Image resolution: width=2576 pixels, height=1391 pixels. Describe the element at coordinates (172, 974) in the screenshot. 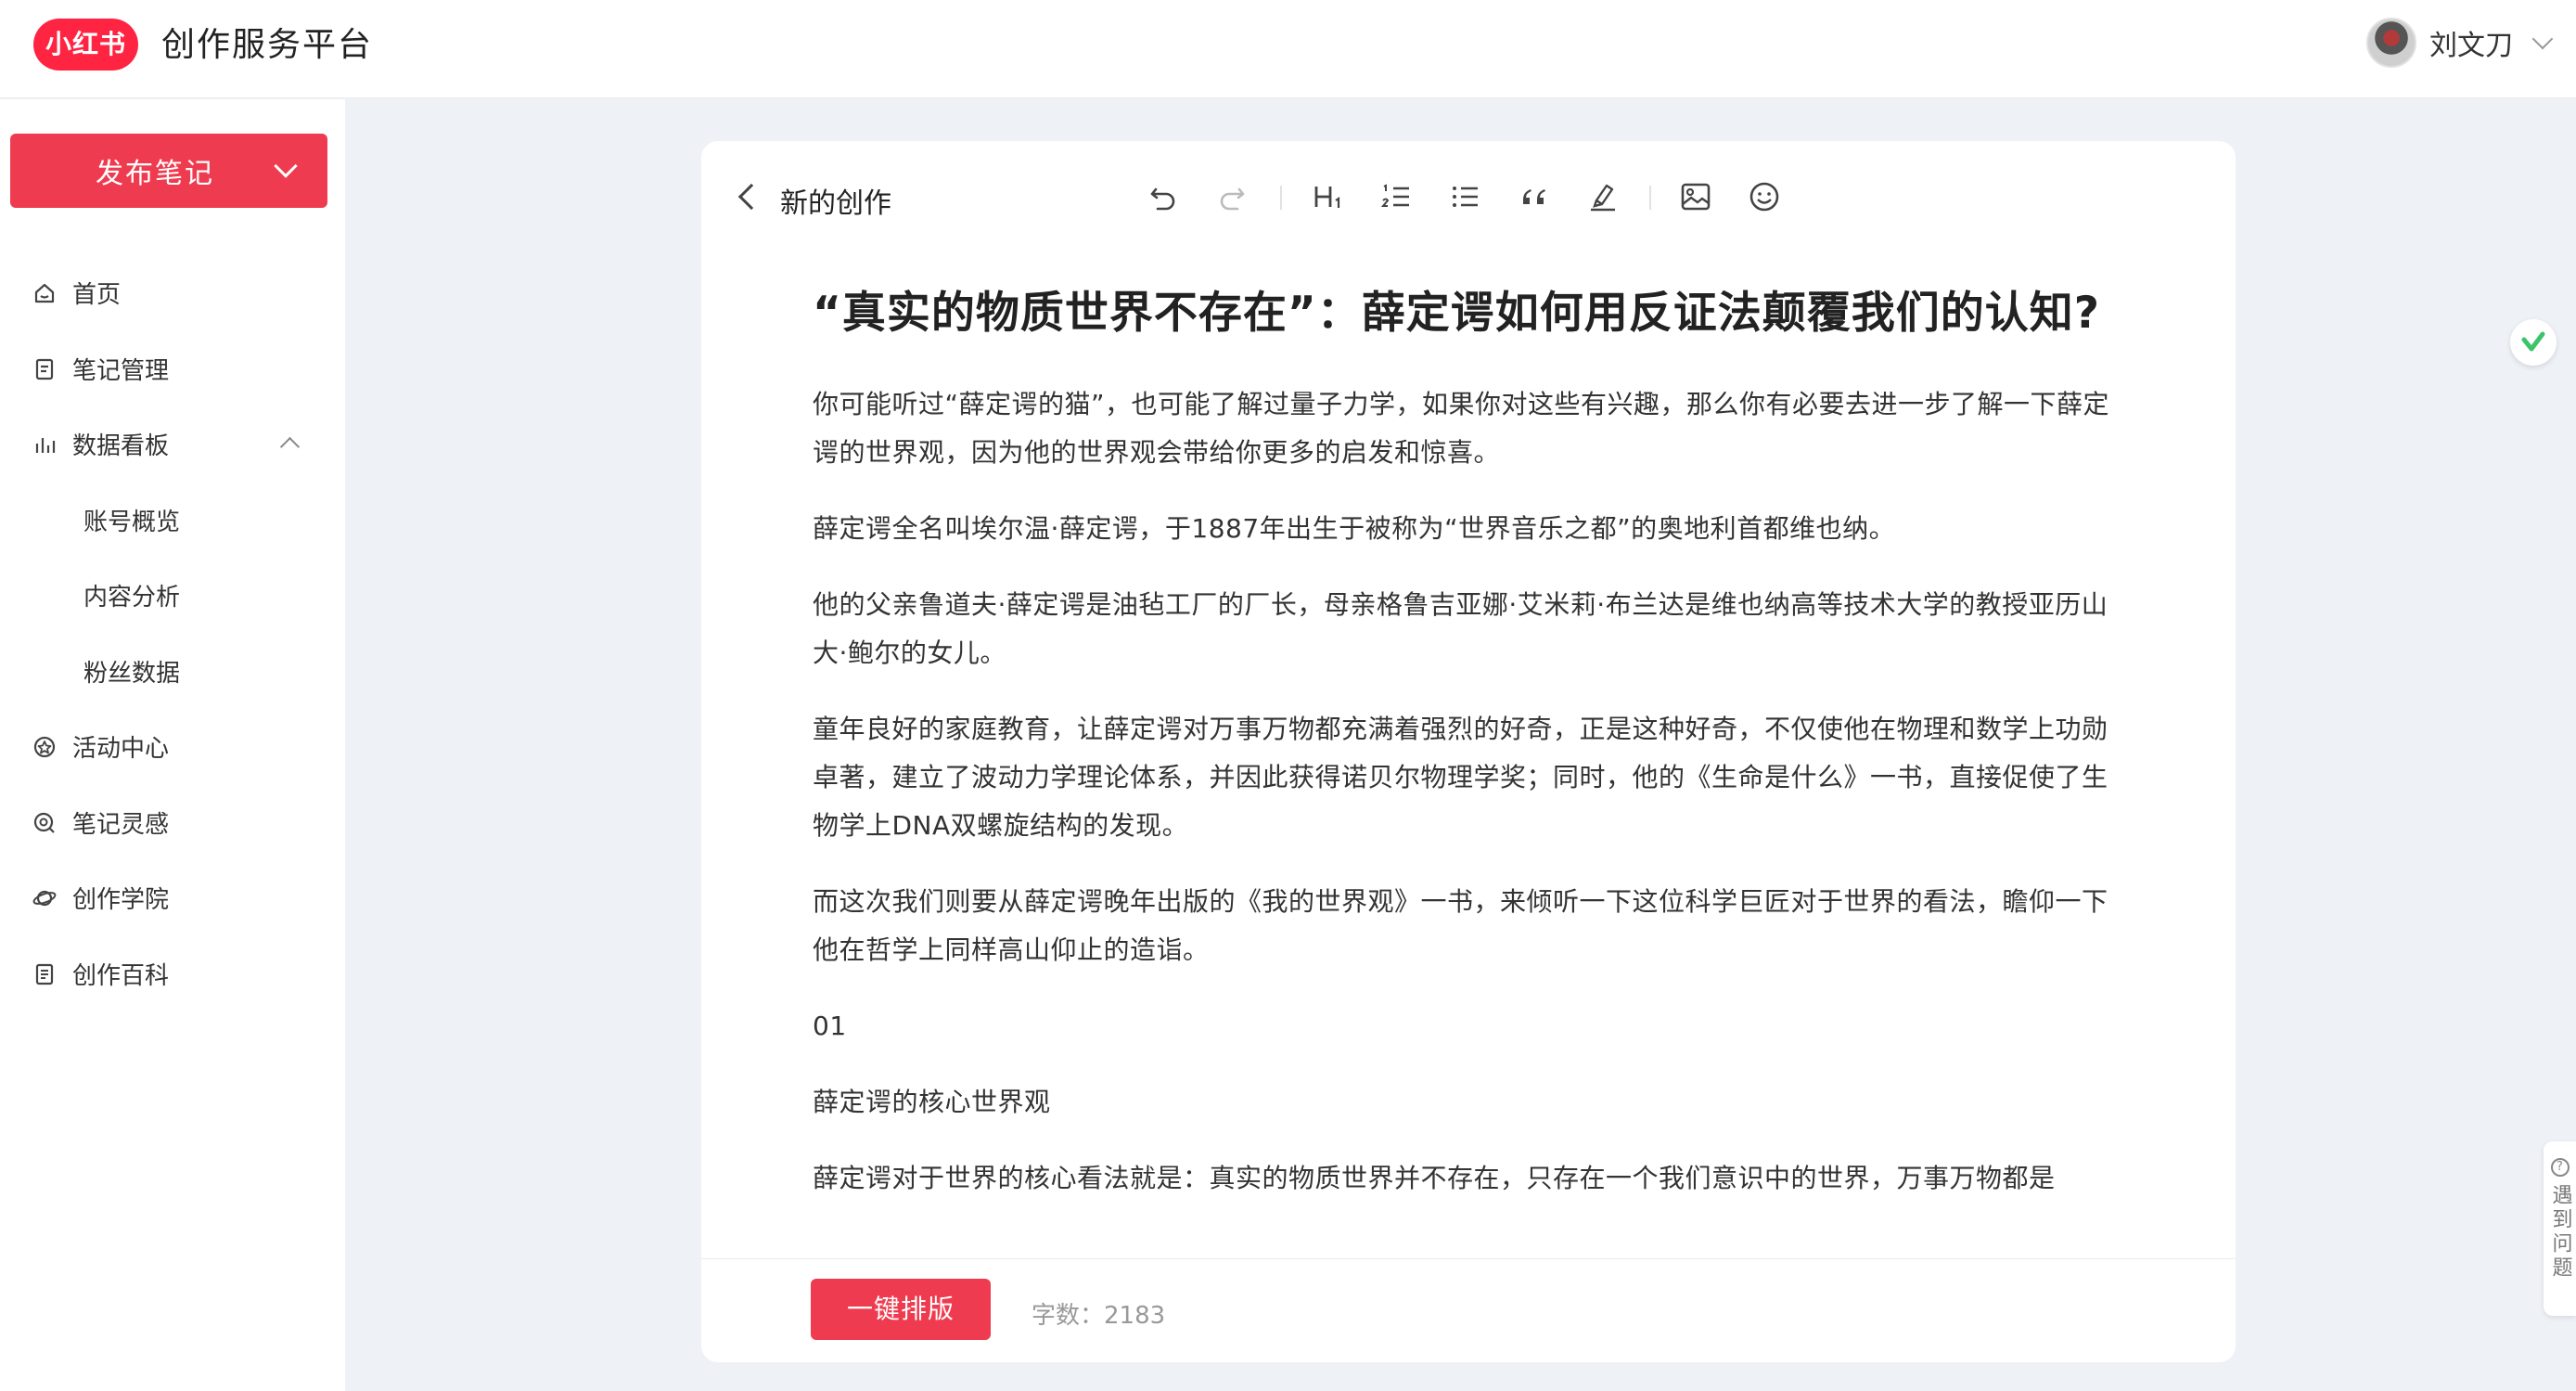

I see `sidebar-item-creator-wiki: 创作百科` at that location.